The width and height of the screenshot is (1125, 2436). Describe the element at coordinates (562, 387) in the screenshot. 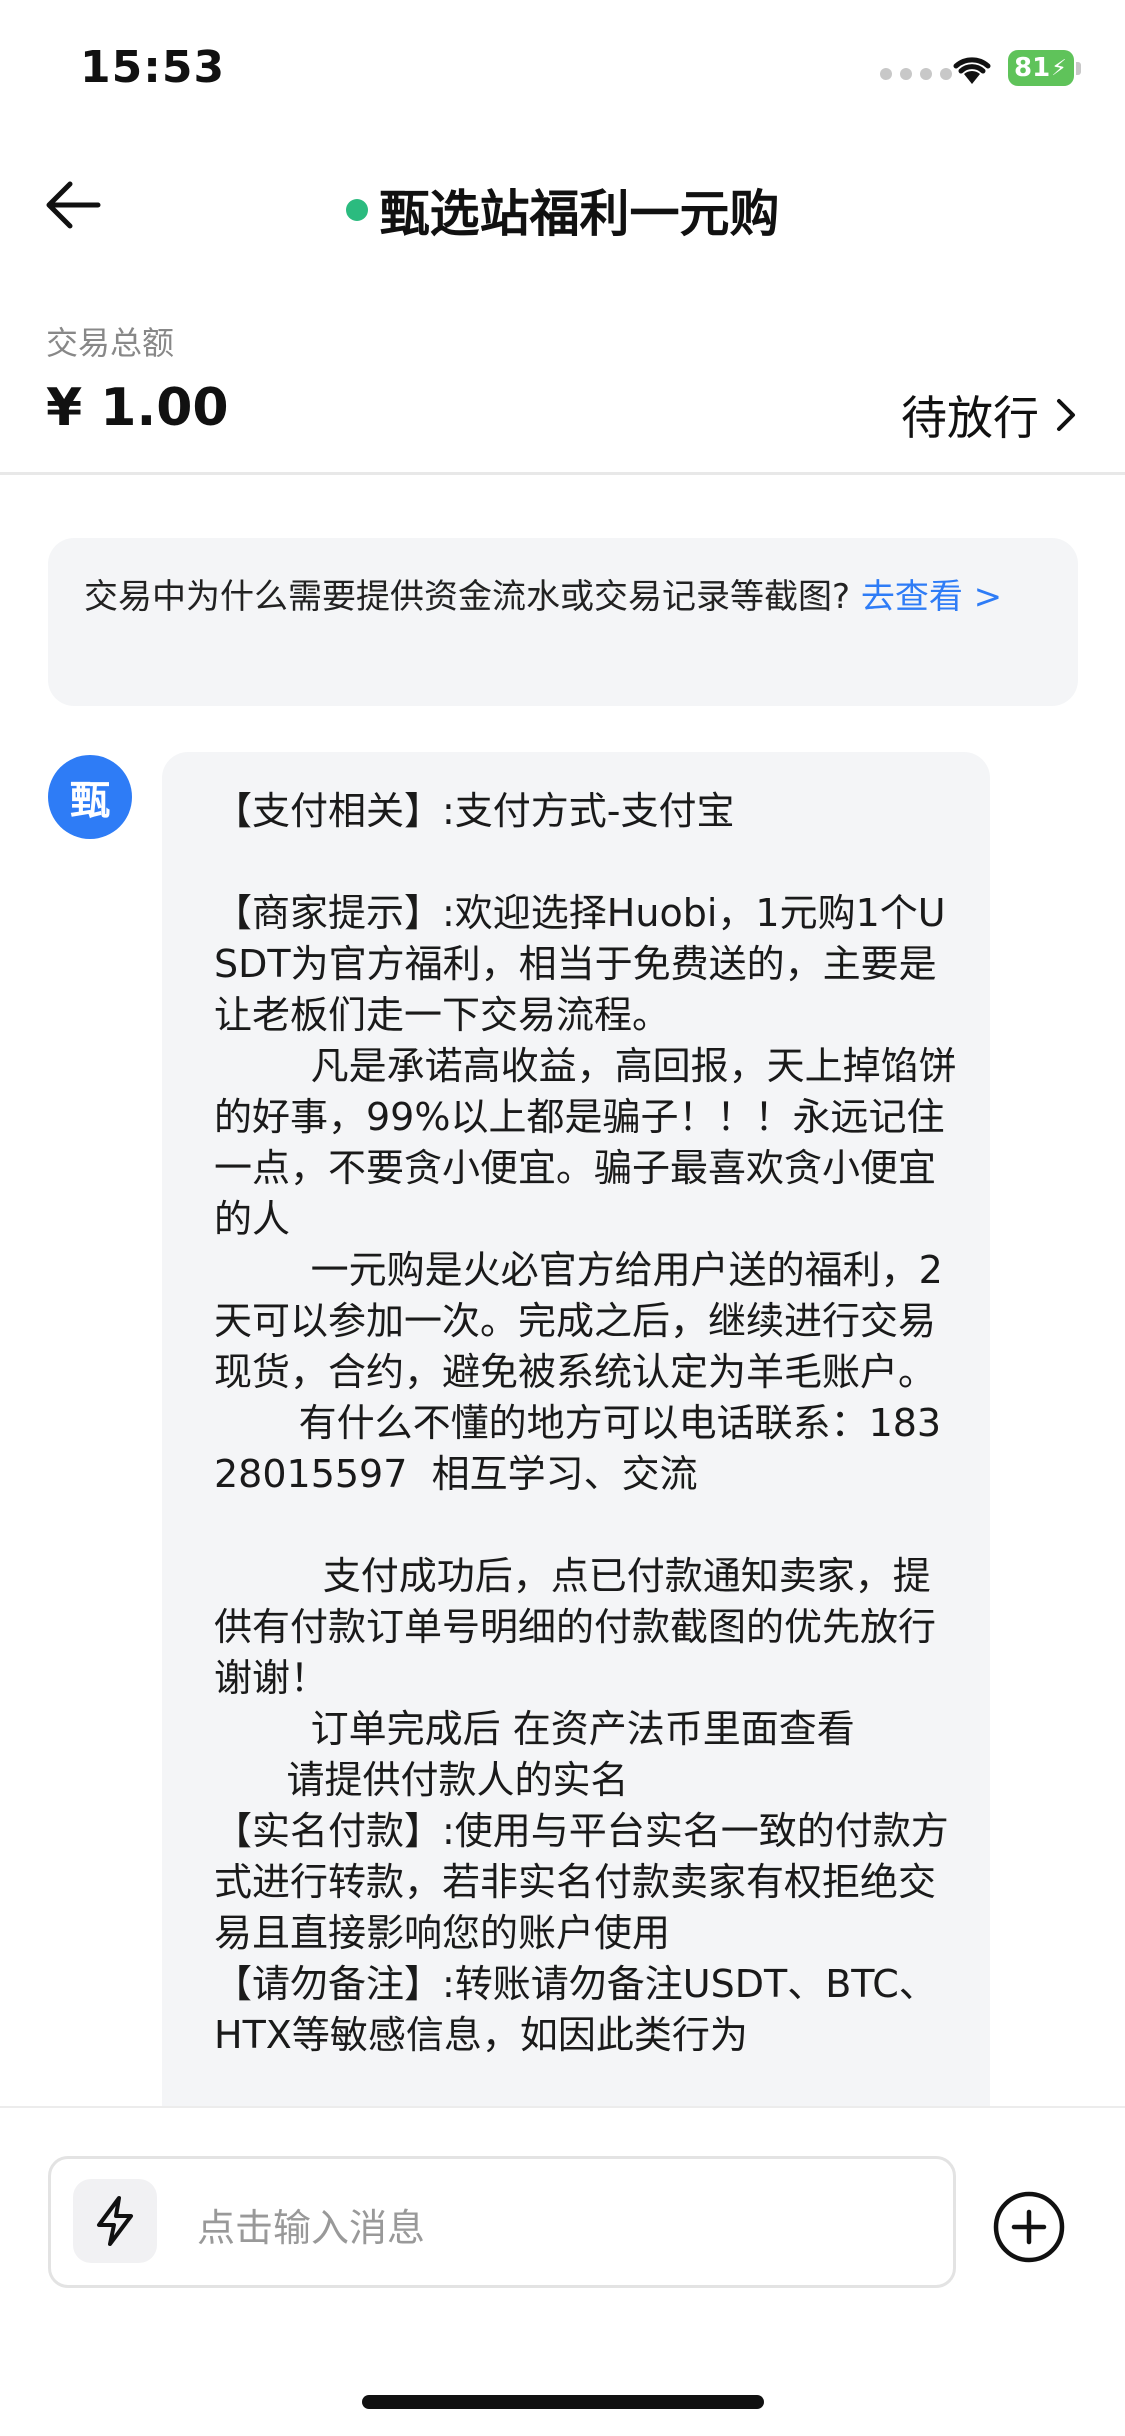

I see `trade-summary: 交易总额 ¥ 1.00 待放行` at that location.